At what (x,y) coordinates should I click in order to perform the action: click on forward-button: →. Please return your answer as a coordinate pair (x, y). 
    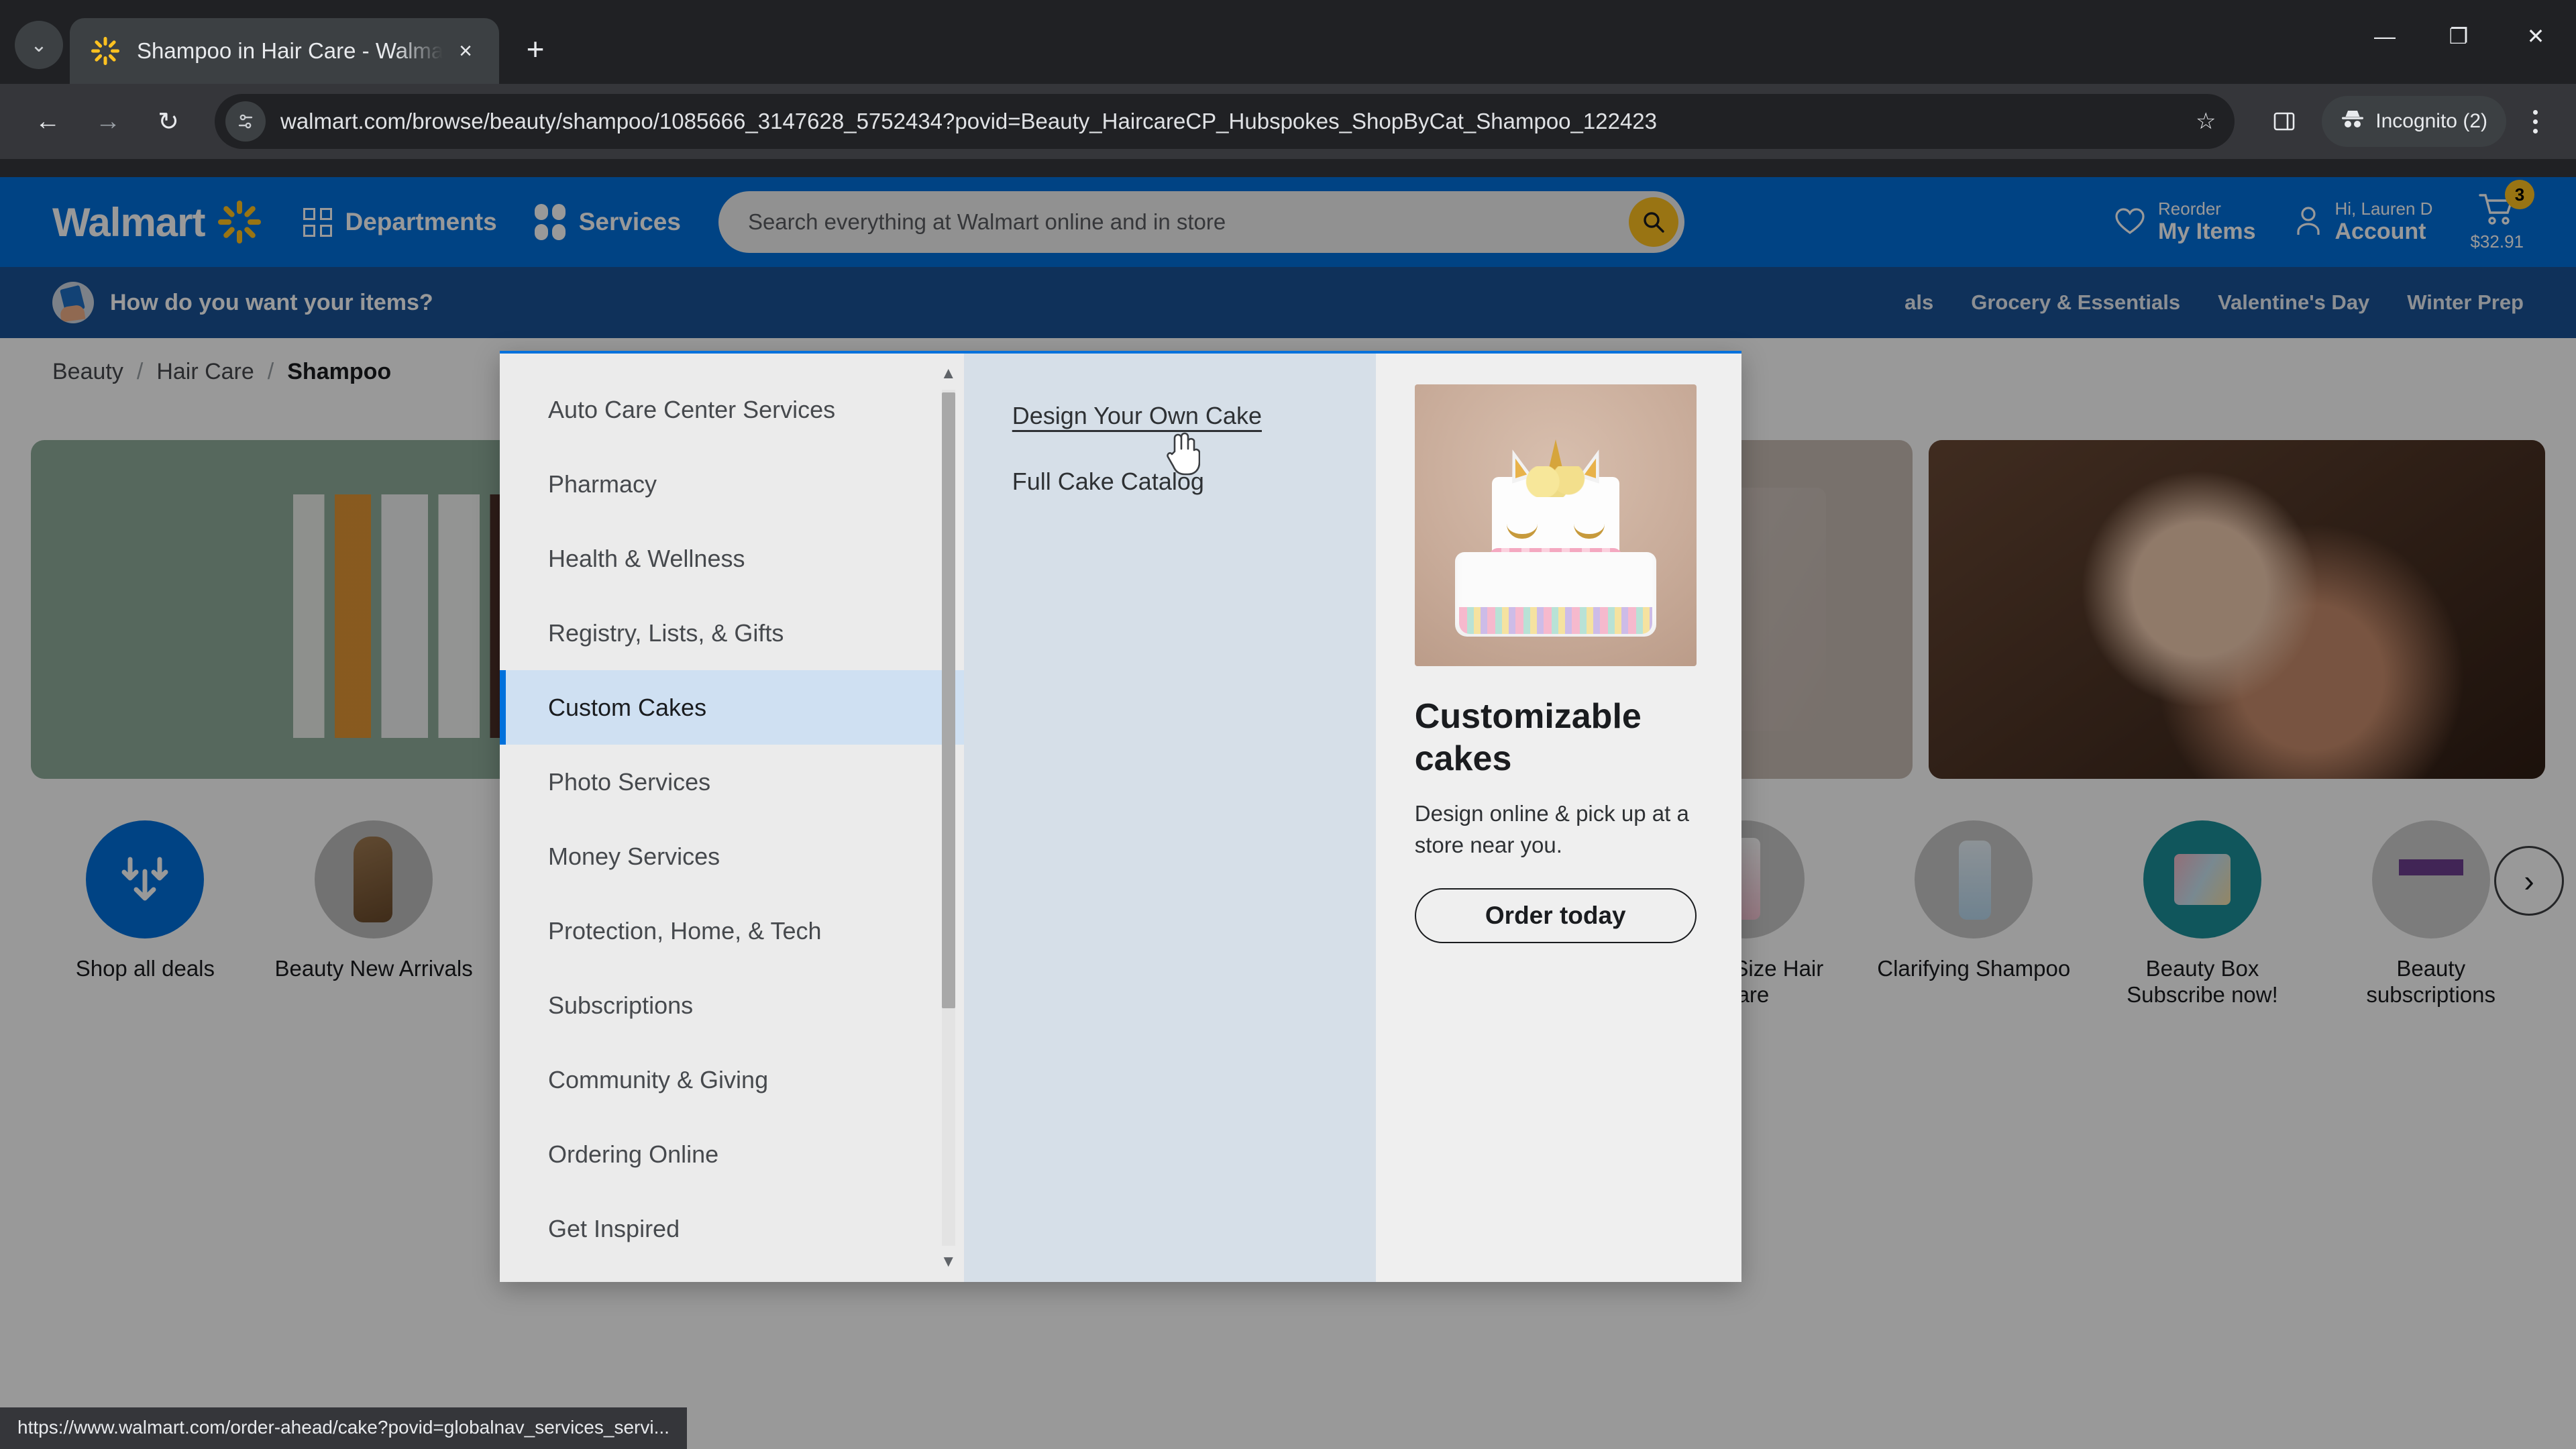
    Looking at the image, I should click on (108, 121).